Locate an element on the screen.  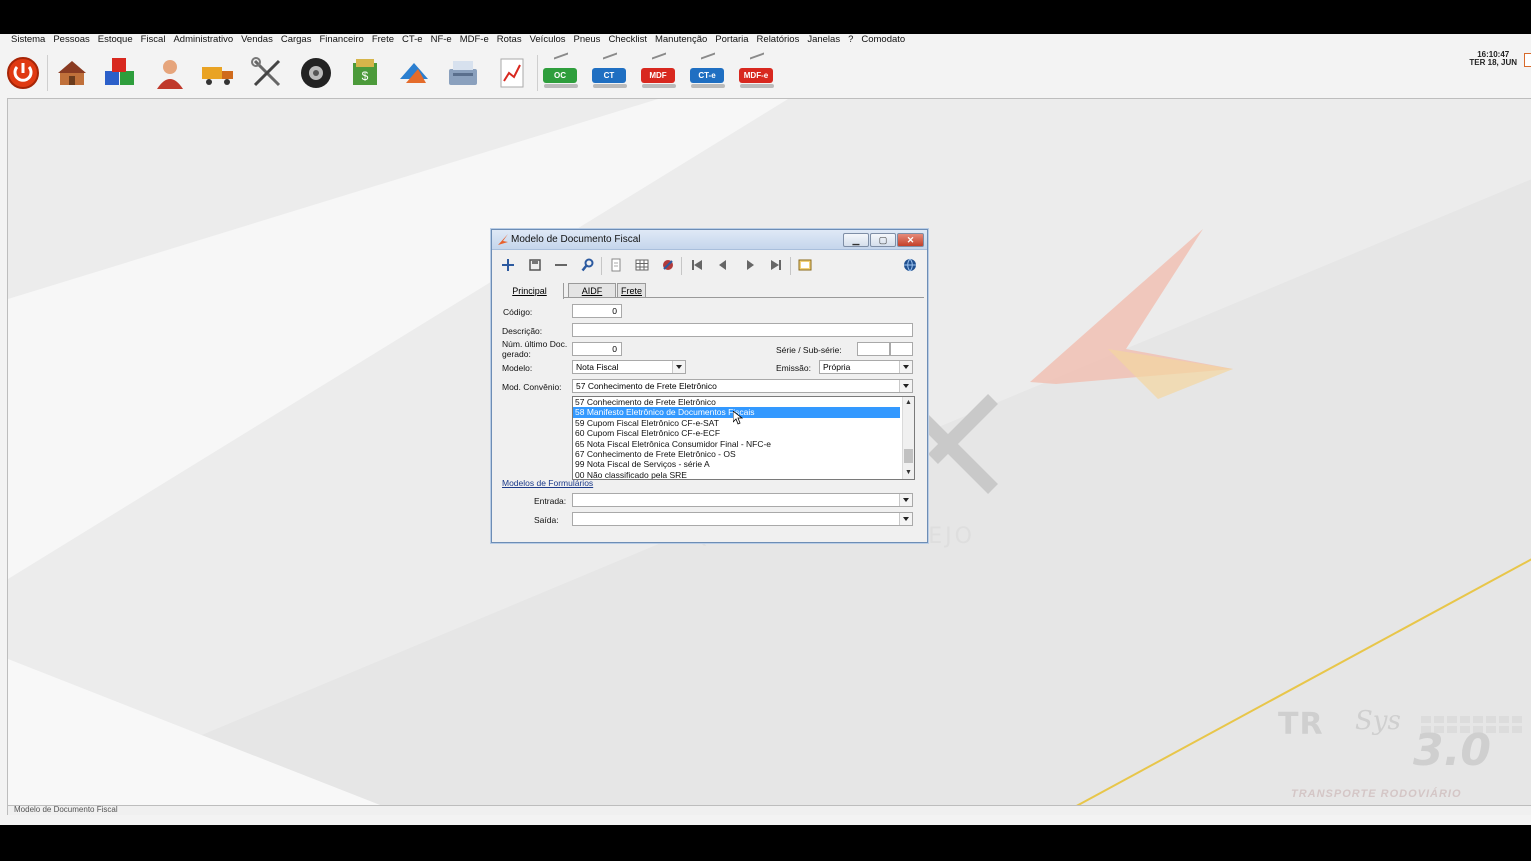
search-icon is located at coordinates (587, 265).